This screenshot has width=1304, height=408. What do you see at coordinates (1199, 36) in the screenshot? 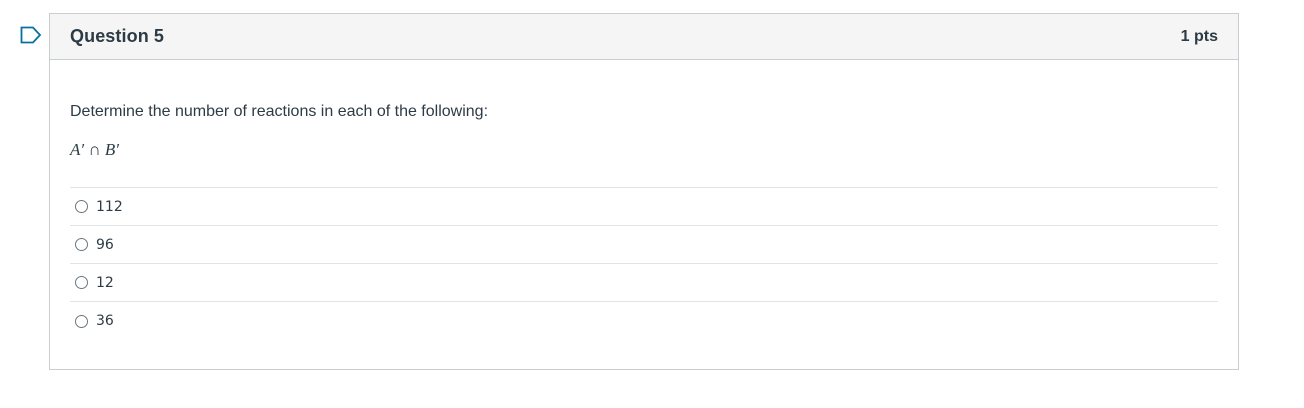
I see `question-points: 1 pts` at bounding box center [1199, 36].